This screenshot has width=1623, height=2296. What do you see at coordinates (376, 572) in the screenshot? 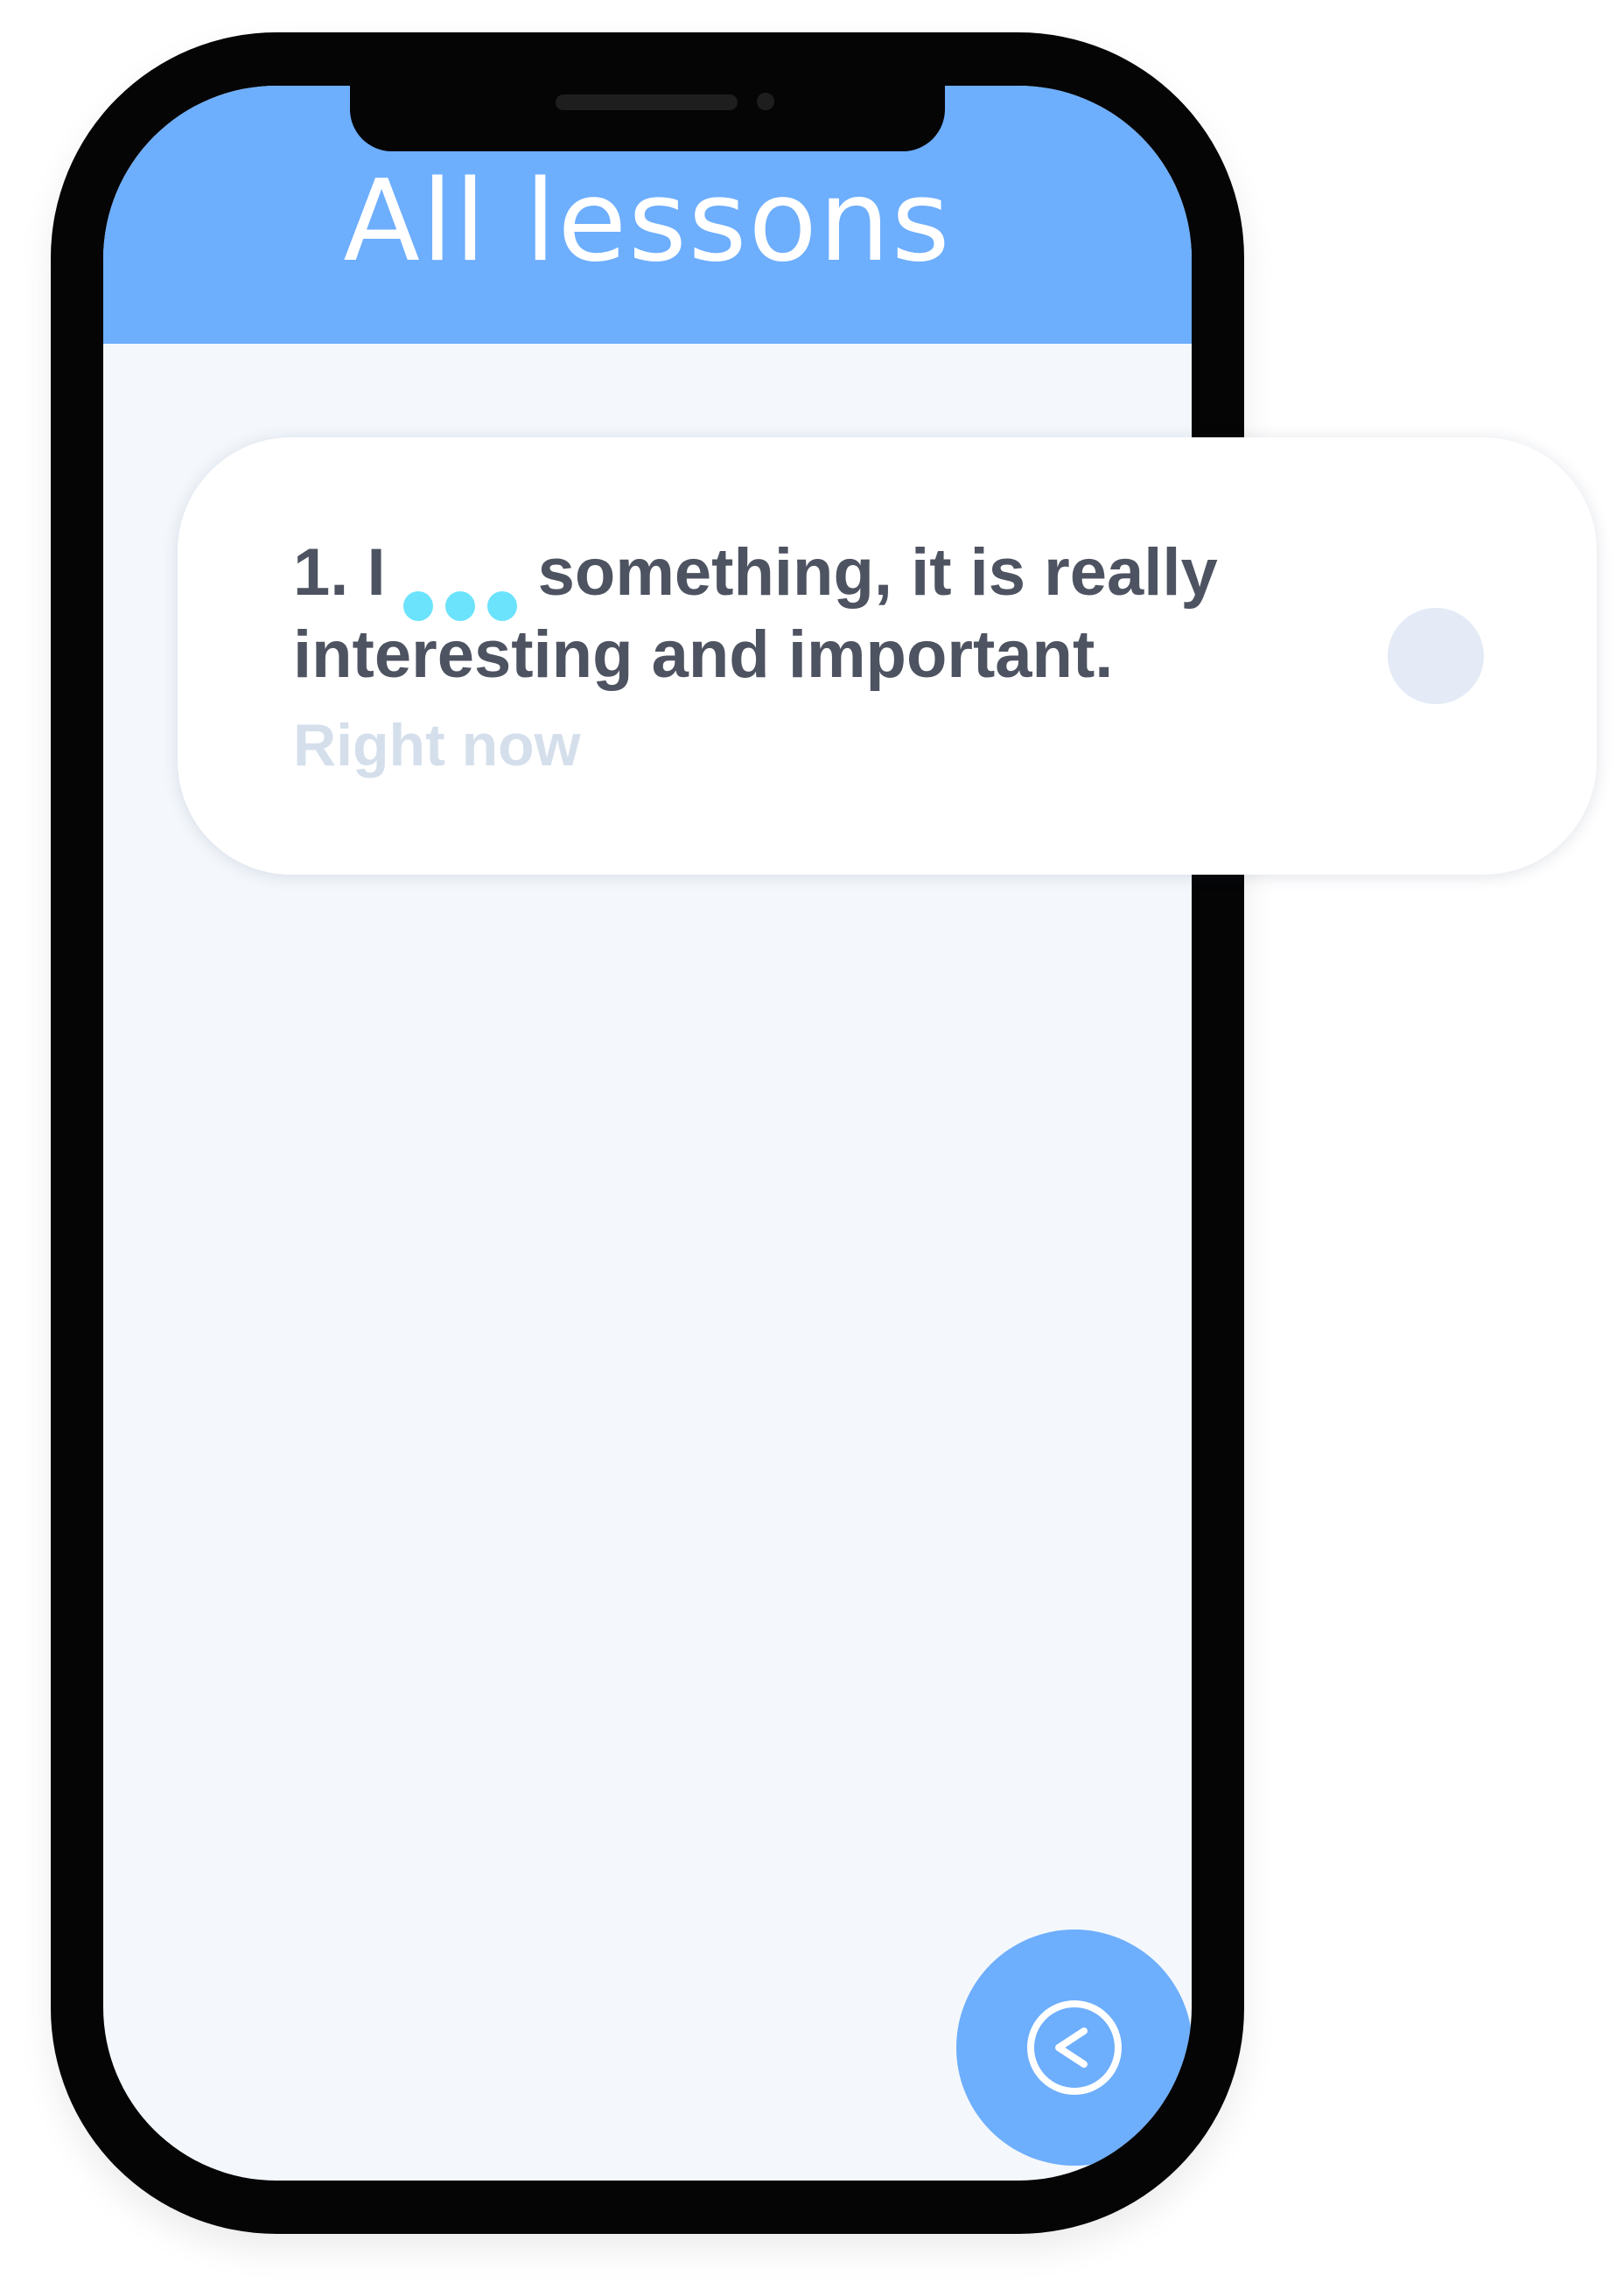
I see `sentence-prefix: I` at bounding box center [376, 572].